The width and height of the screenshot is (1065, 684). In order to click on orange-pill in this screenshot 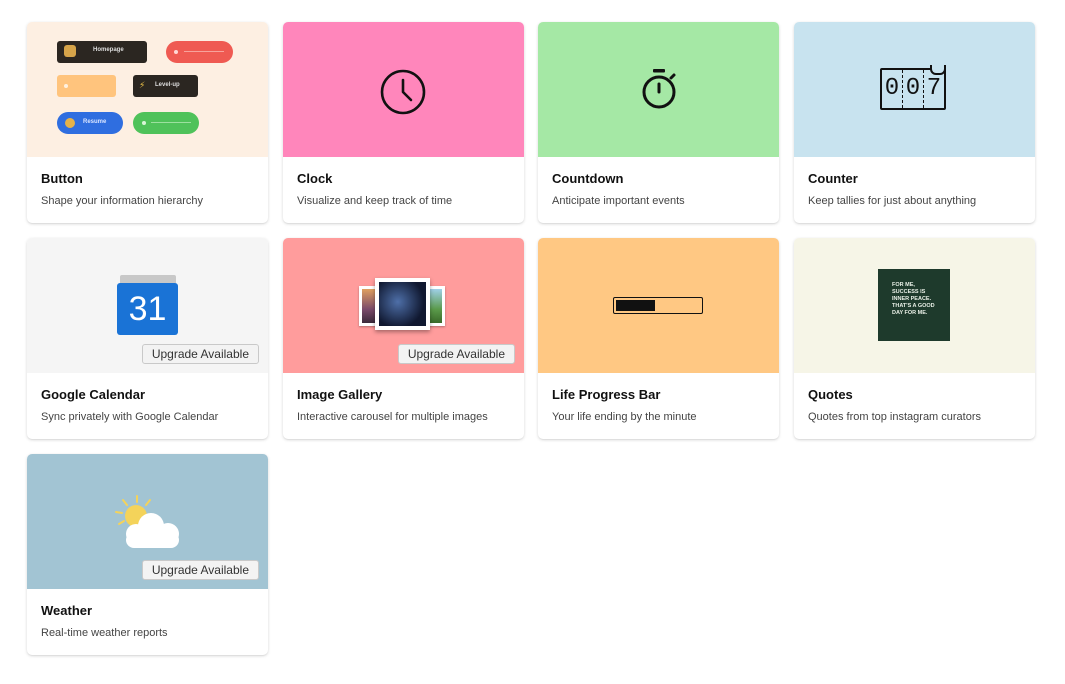, I will do `click(86, 86)`.